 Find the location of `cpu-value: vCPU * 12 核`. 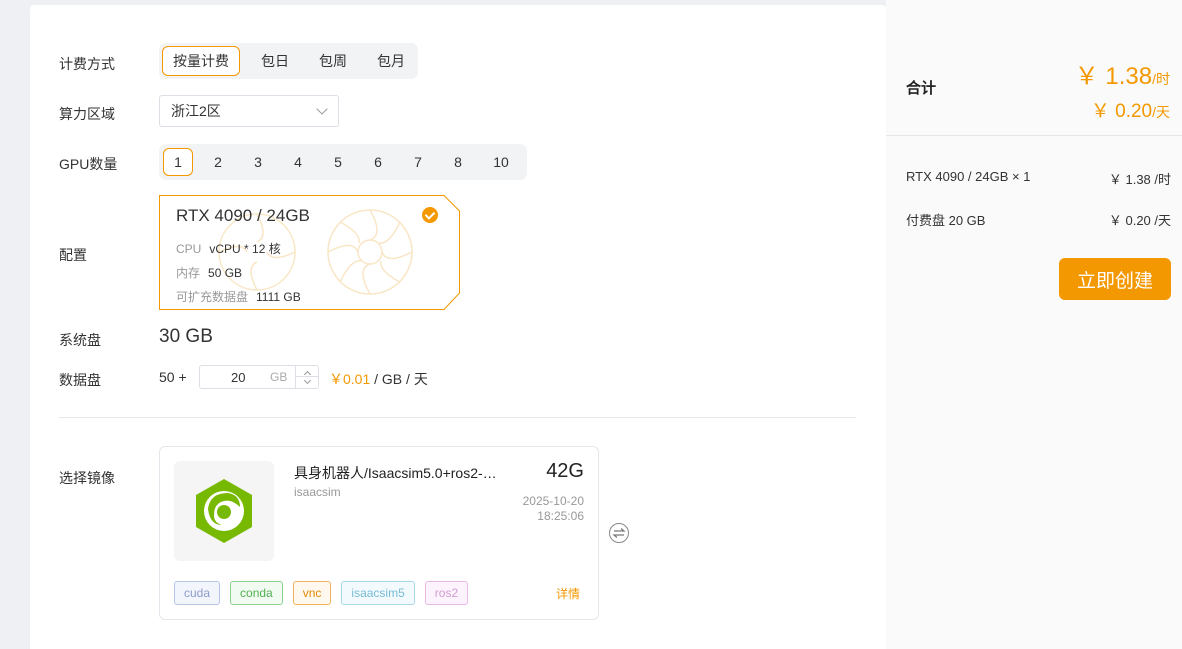

cpu-value: vCPU * 12 核 is located at coordinates (245, 249).